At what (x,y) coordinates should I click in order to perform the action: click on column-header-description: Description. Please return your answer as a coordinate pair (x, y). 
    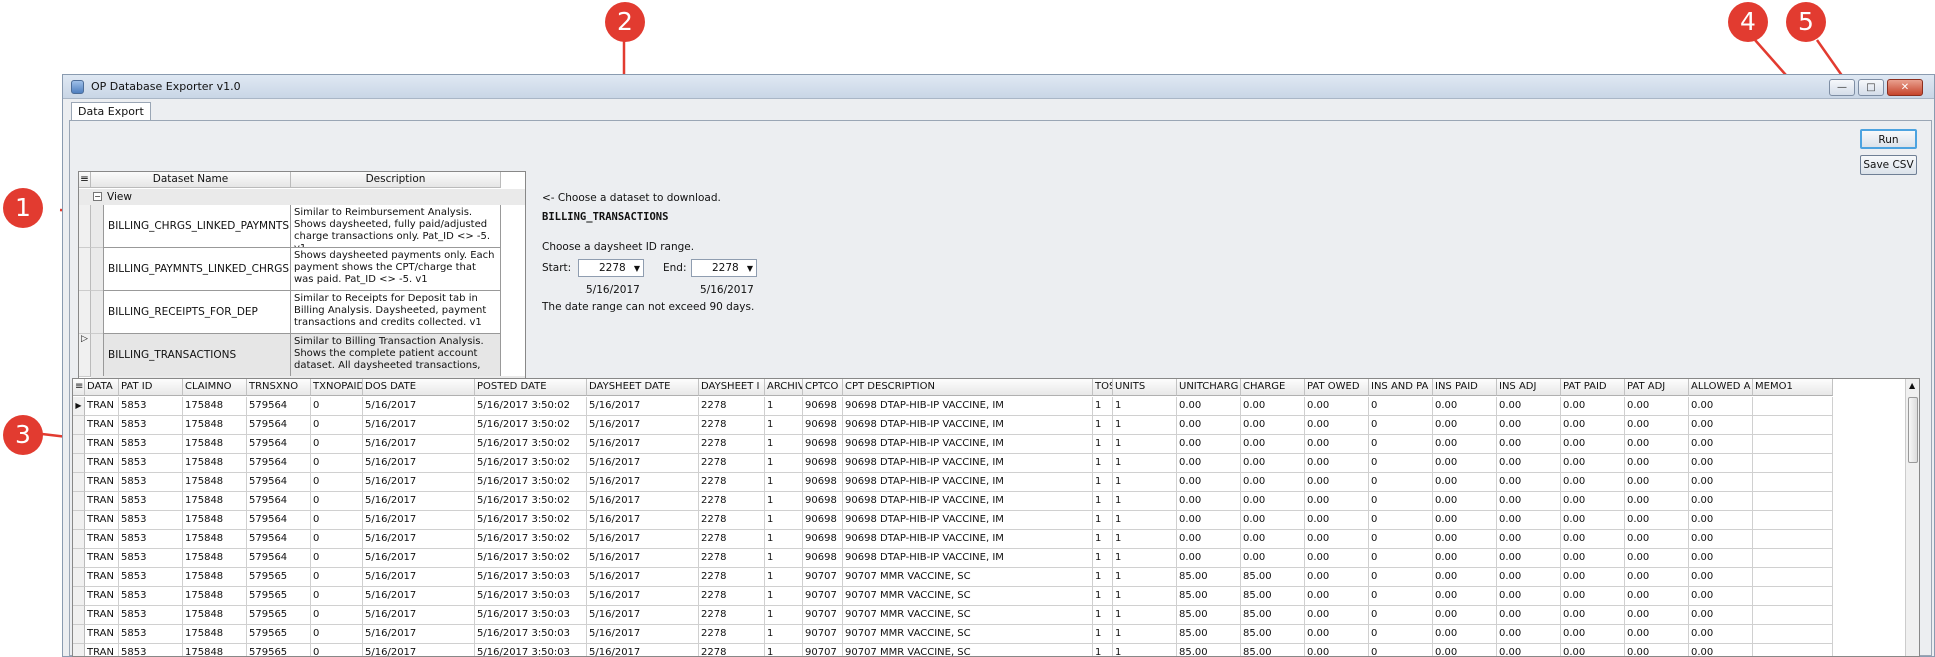
    Looking at the image, I should click on (396, 180).